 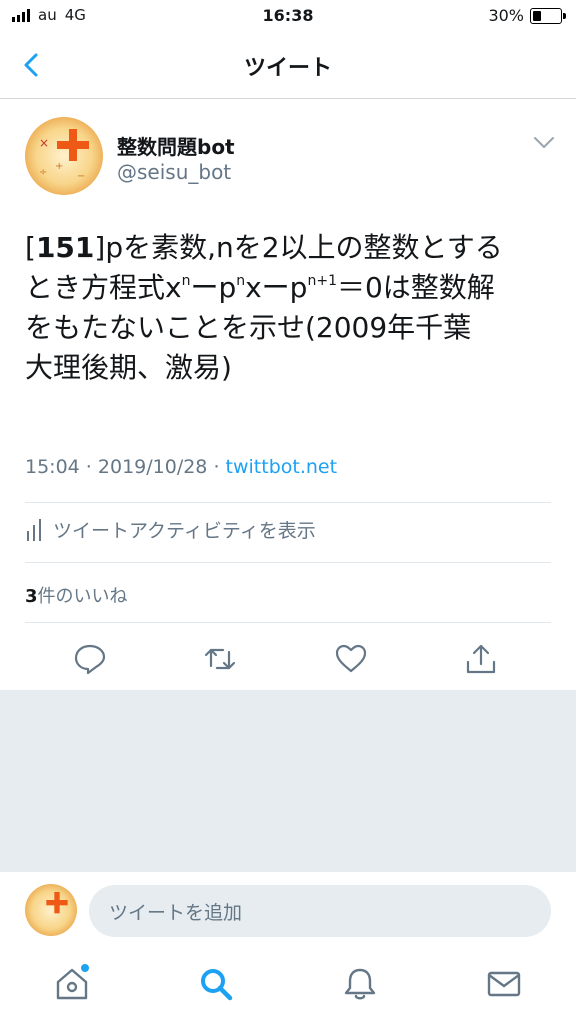 What do you see at coordinates (51, 910) in the screenshot?
I see `my-avatar` at bounding box center [51, 910].